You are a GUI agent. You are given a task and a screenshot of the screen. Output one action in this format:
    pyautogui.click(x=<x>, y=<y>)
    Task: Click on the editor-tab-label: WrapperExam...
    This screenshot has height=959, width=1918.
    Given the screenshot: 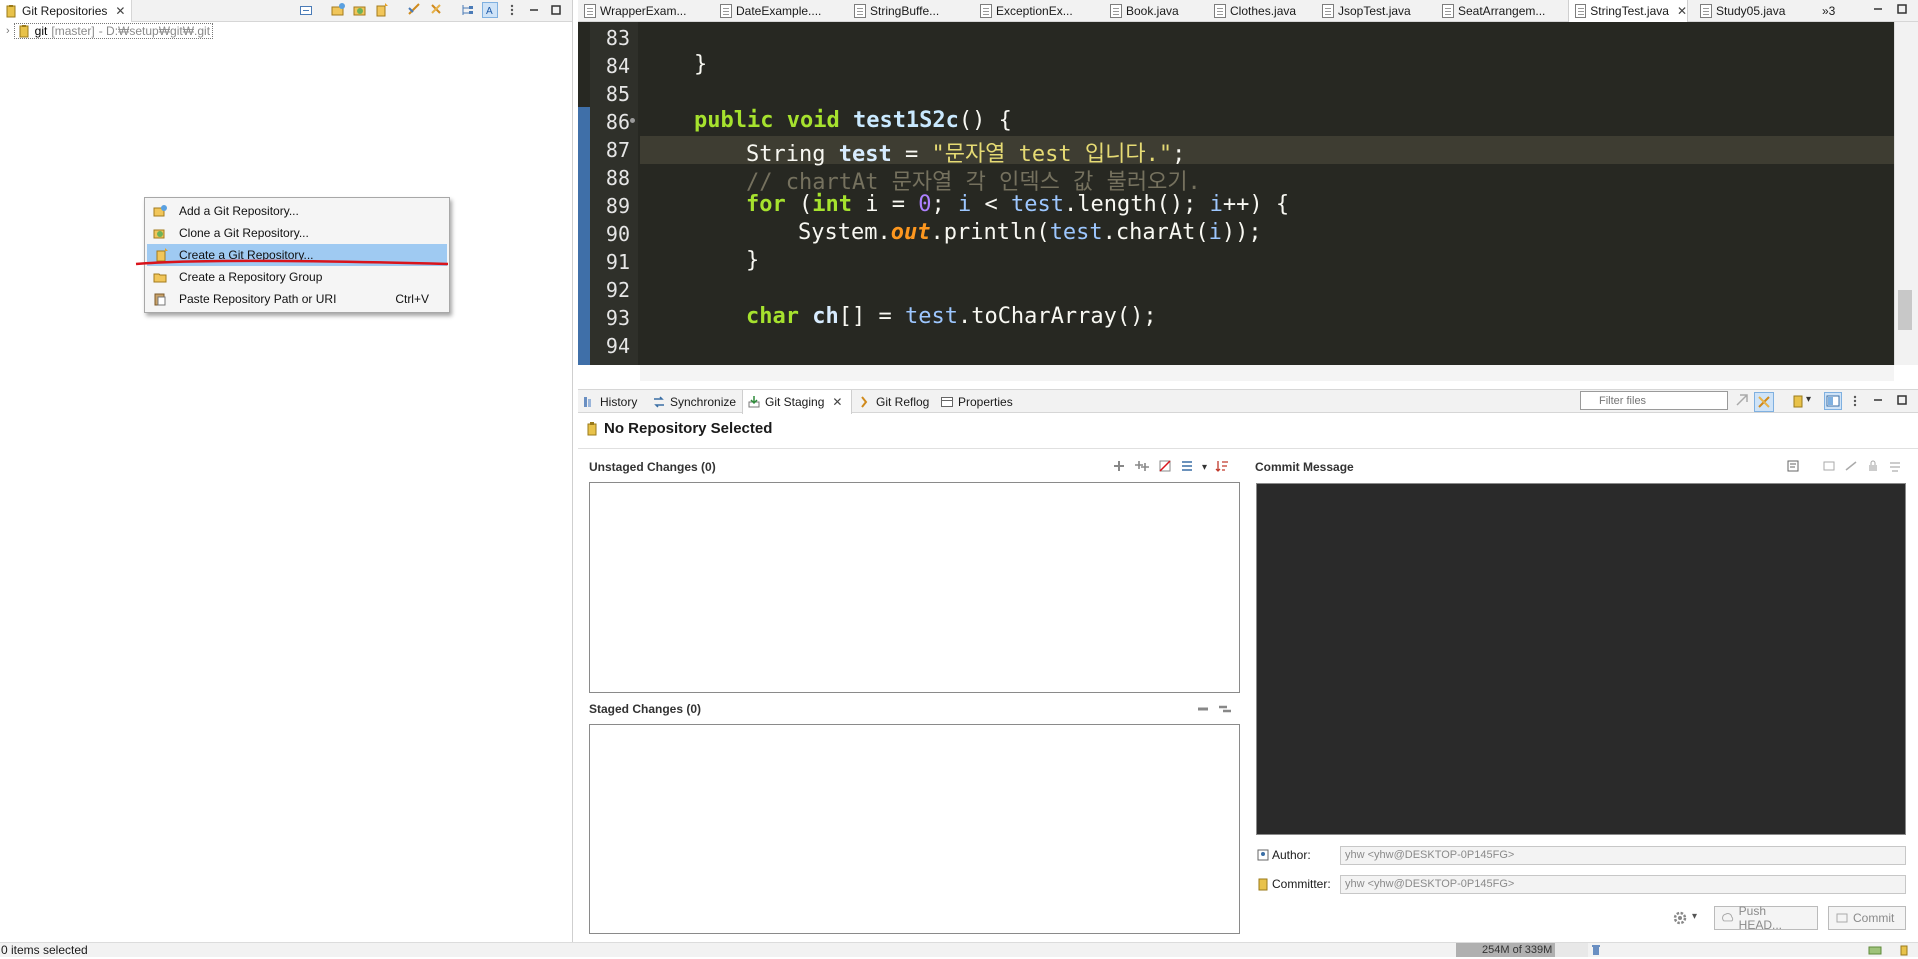 What is the action you would take?
    pyautogui.click(x=643, y=11)
    